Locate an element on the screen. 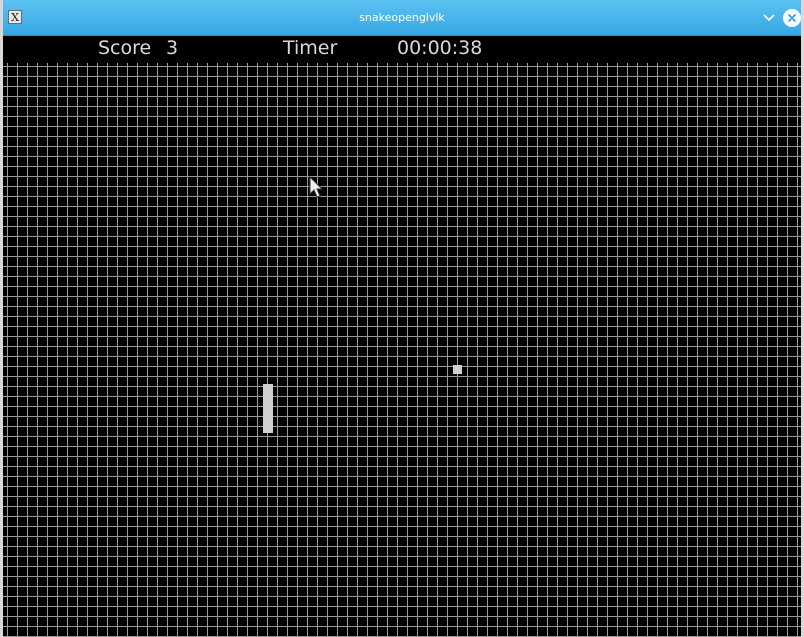  title-bar: X snakeopenglvlk is located at coordinates (402, 18).